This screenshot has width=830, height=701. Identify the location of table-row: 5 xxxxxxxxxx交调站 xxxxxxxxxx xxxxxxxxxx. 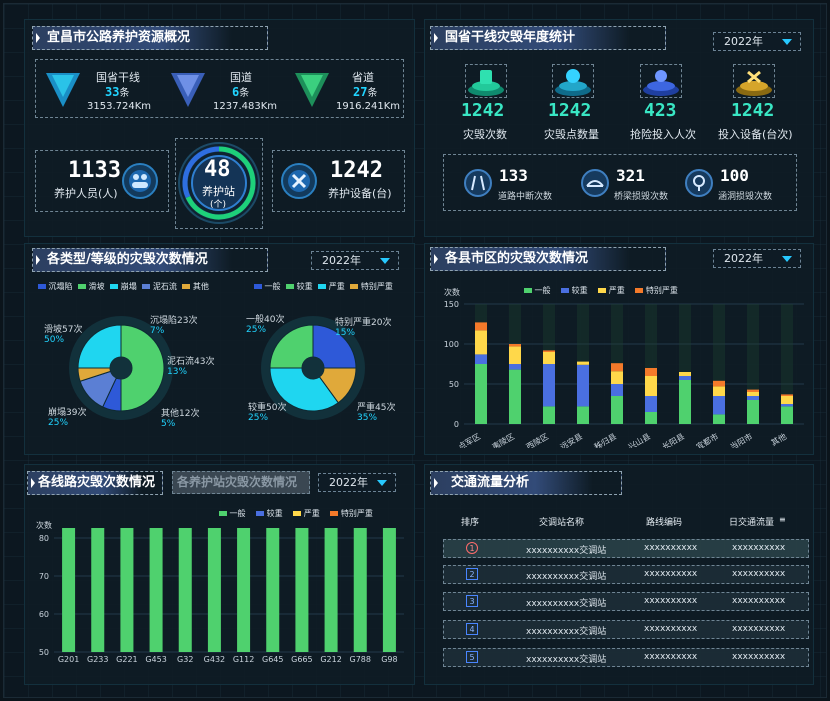
(626, 657).